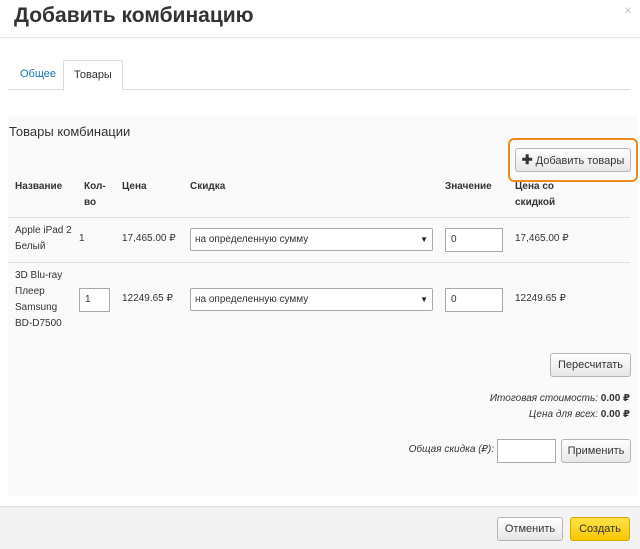 The width and height of the screenshot is (640, 549). I want to click on common-discount-input, so click(526, 451).